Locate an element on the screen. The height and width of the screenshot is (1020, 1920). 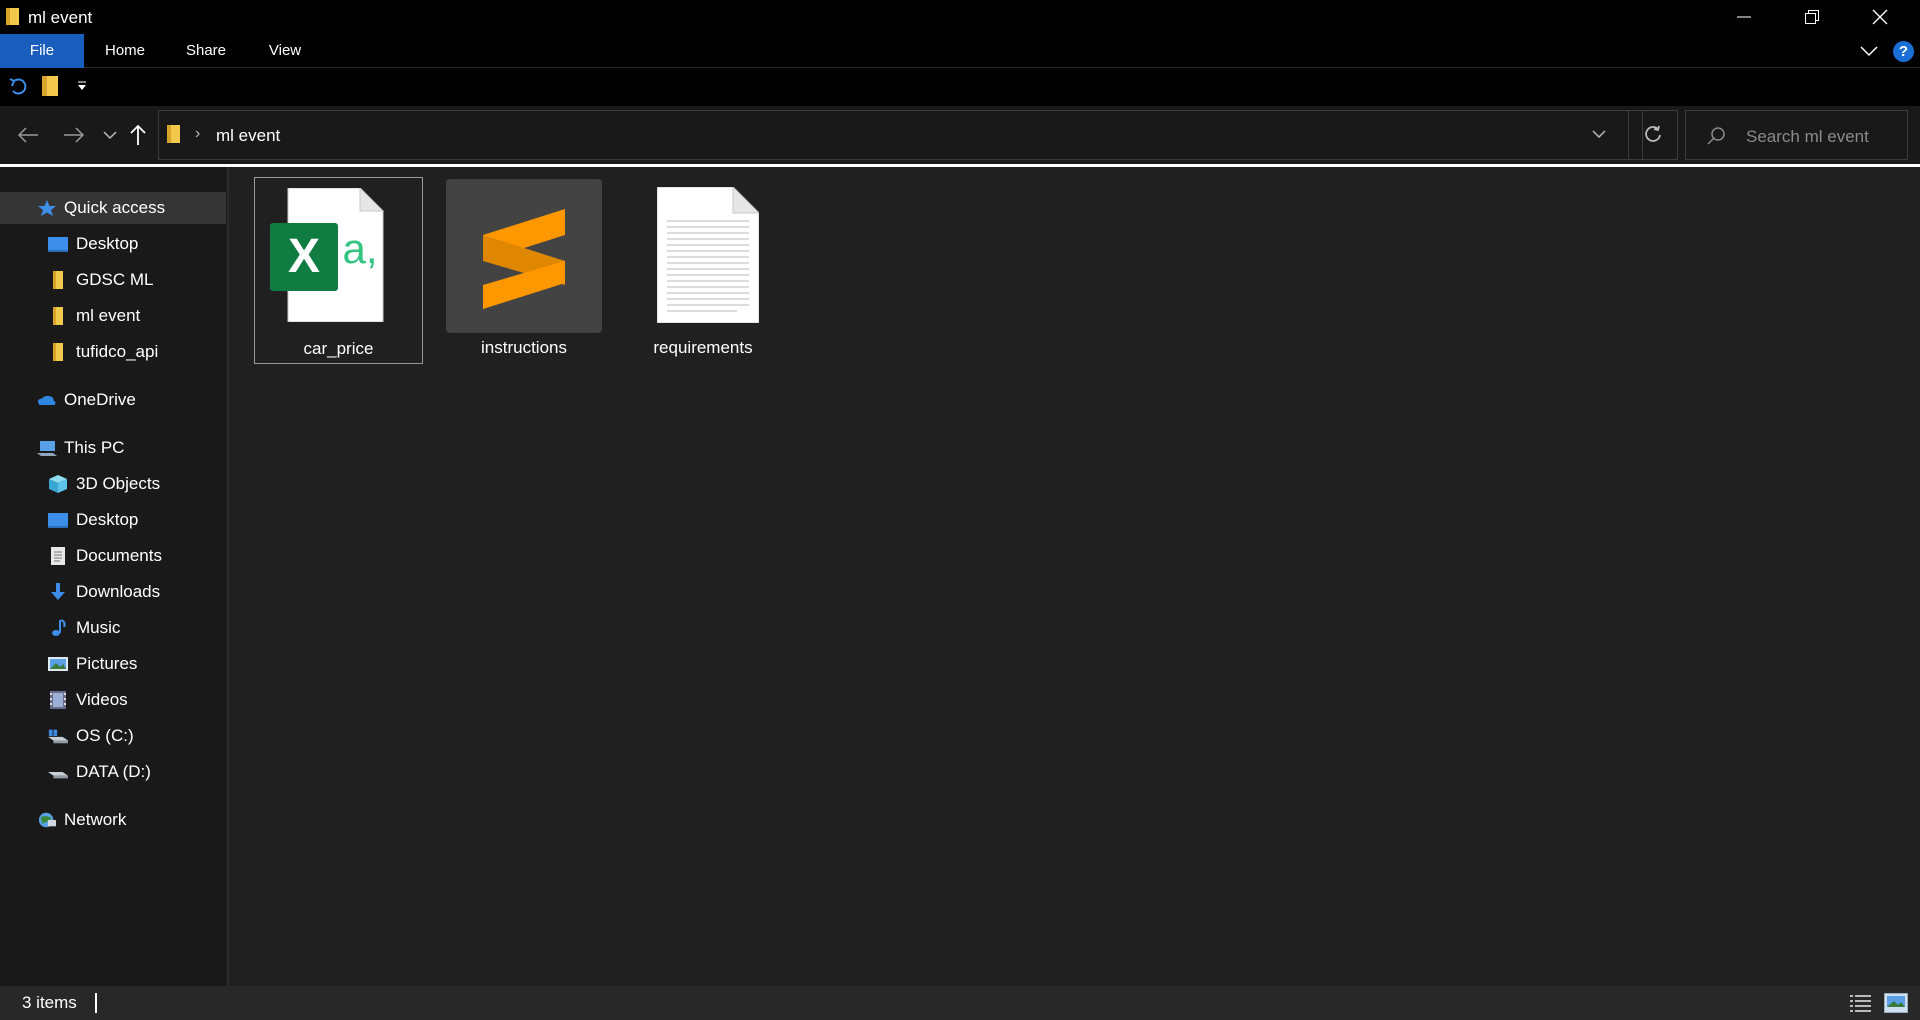
sidebar-item-network: Network is located at coordinates (113, 820).